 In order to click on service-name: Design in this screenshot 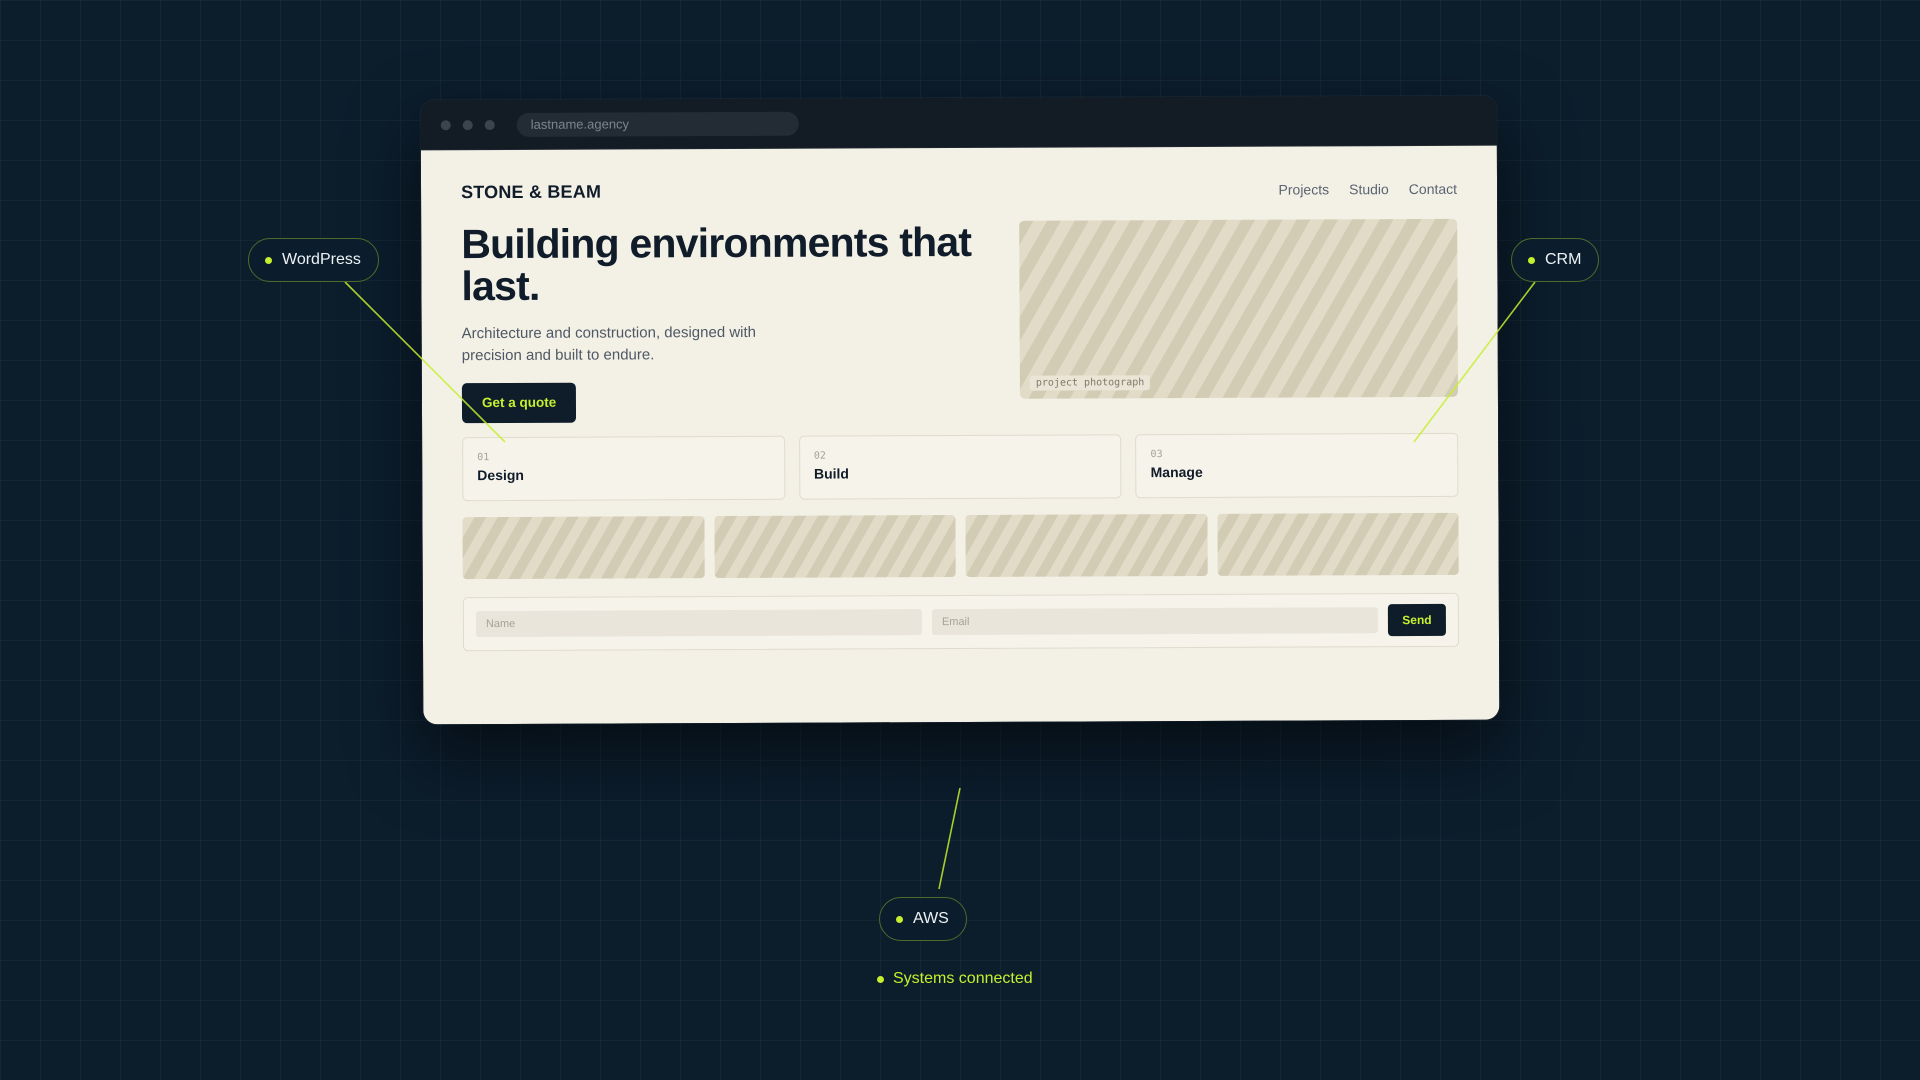, I will do `click(501, 475)`.